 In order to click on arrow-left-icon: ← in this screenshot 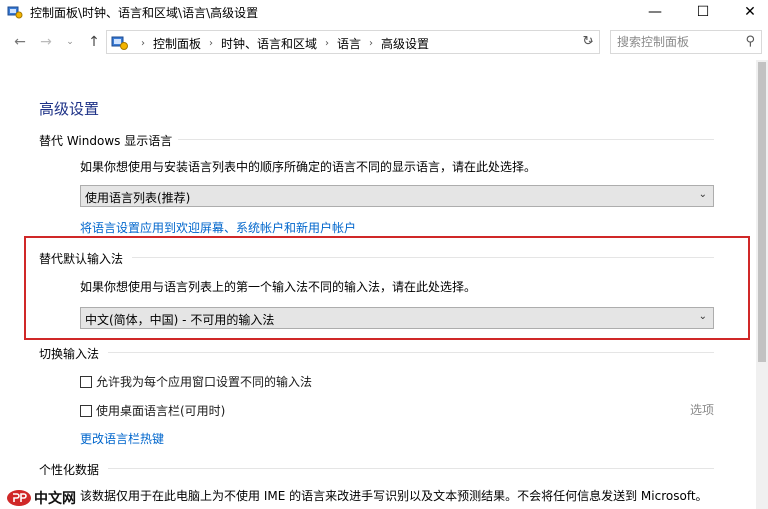, I will do `click(20, 42)`.